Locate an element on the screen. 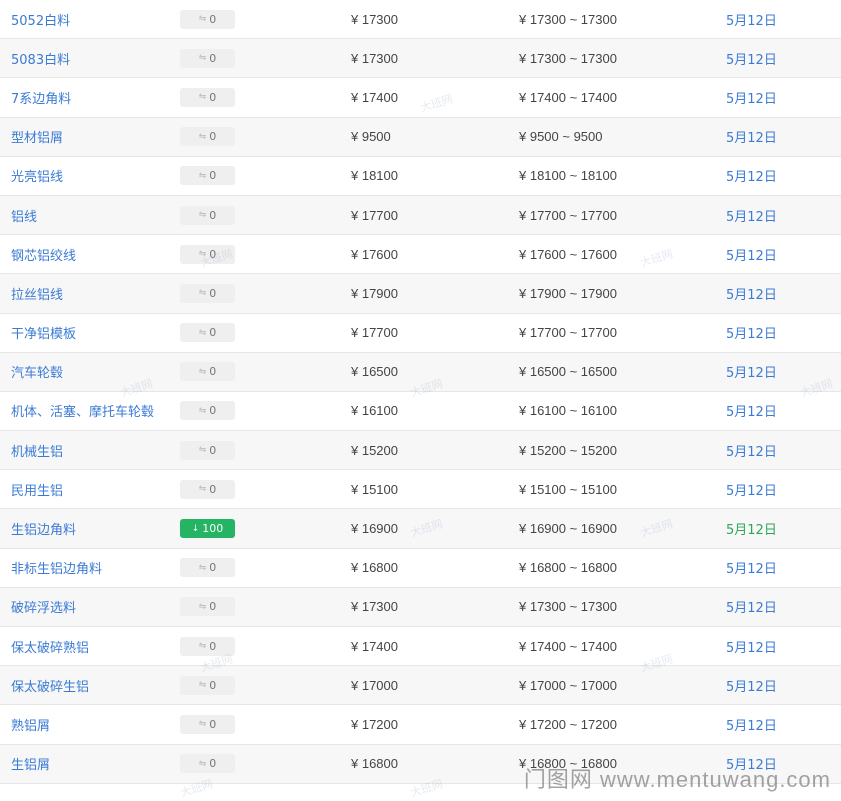 This screenshot has height=801, width=841. material-name-link: 破碎浮选料 is located at coordinates (43, 606).